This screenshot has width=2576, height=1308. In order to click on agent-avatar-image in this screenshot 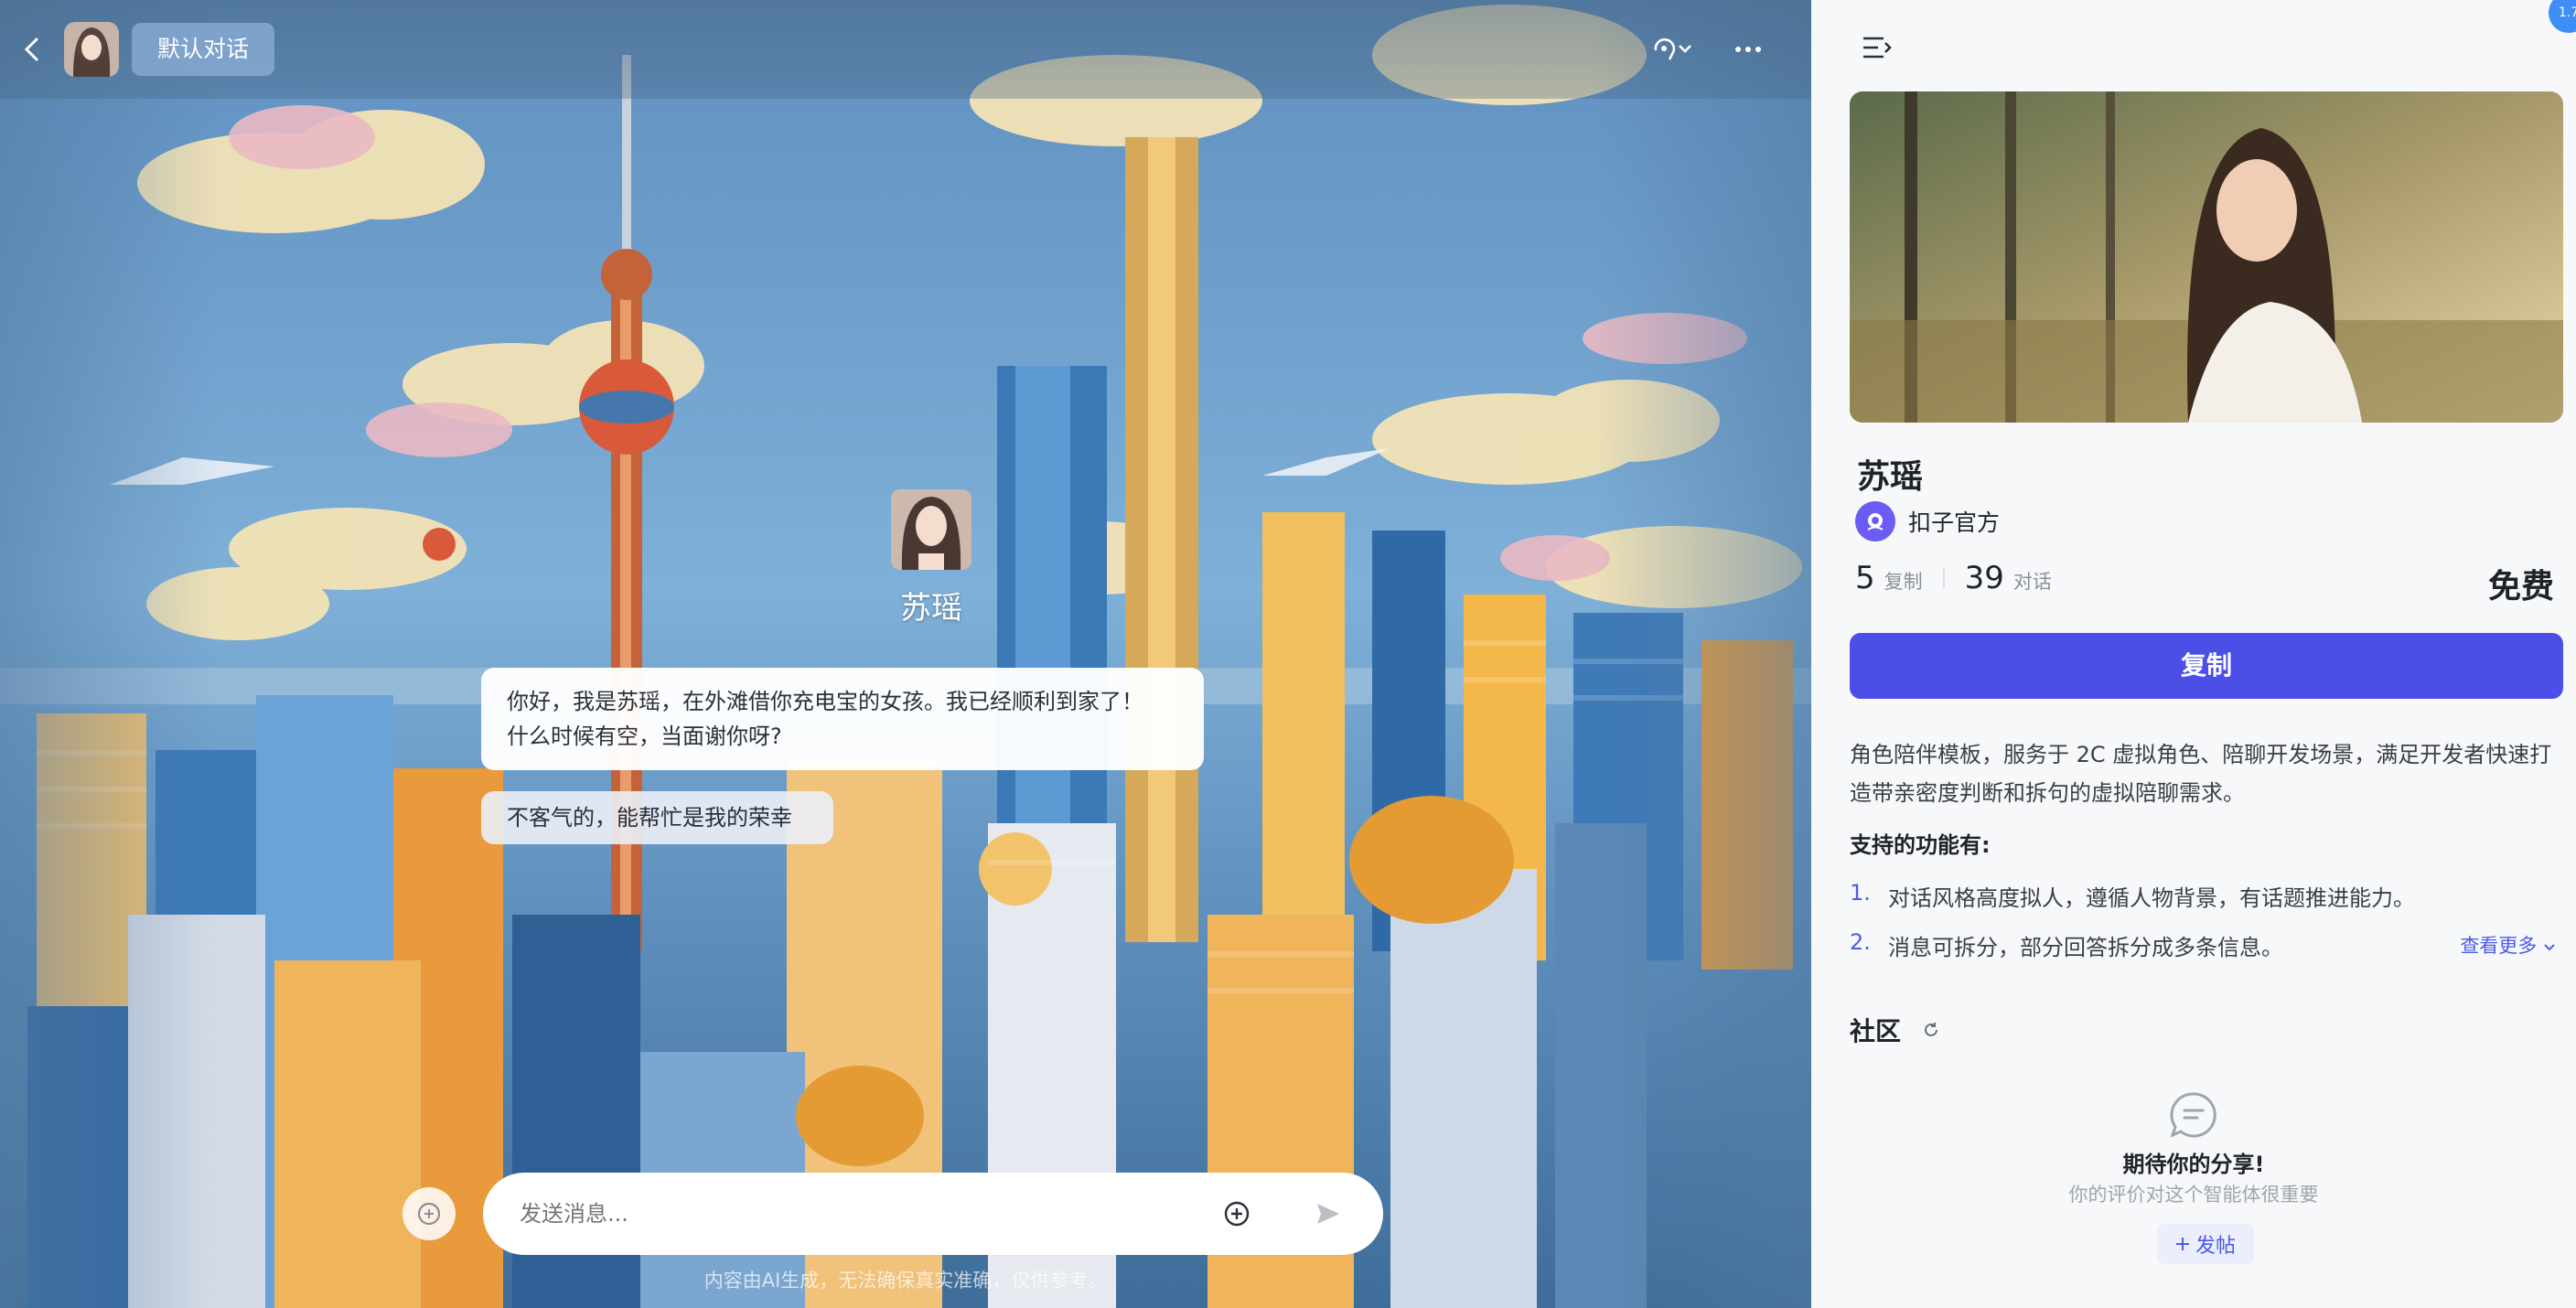, I will do `click(931, 529)`.